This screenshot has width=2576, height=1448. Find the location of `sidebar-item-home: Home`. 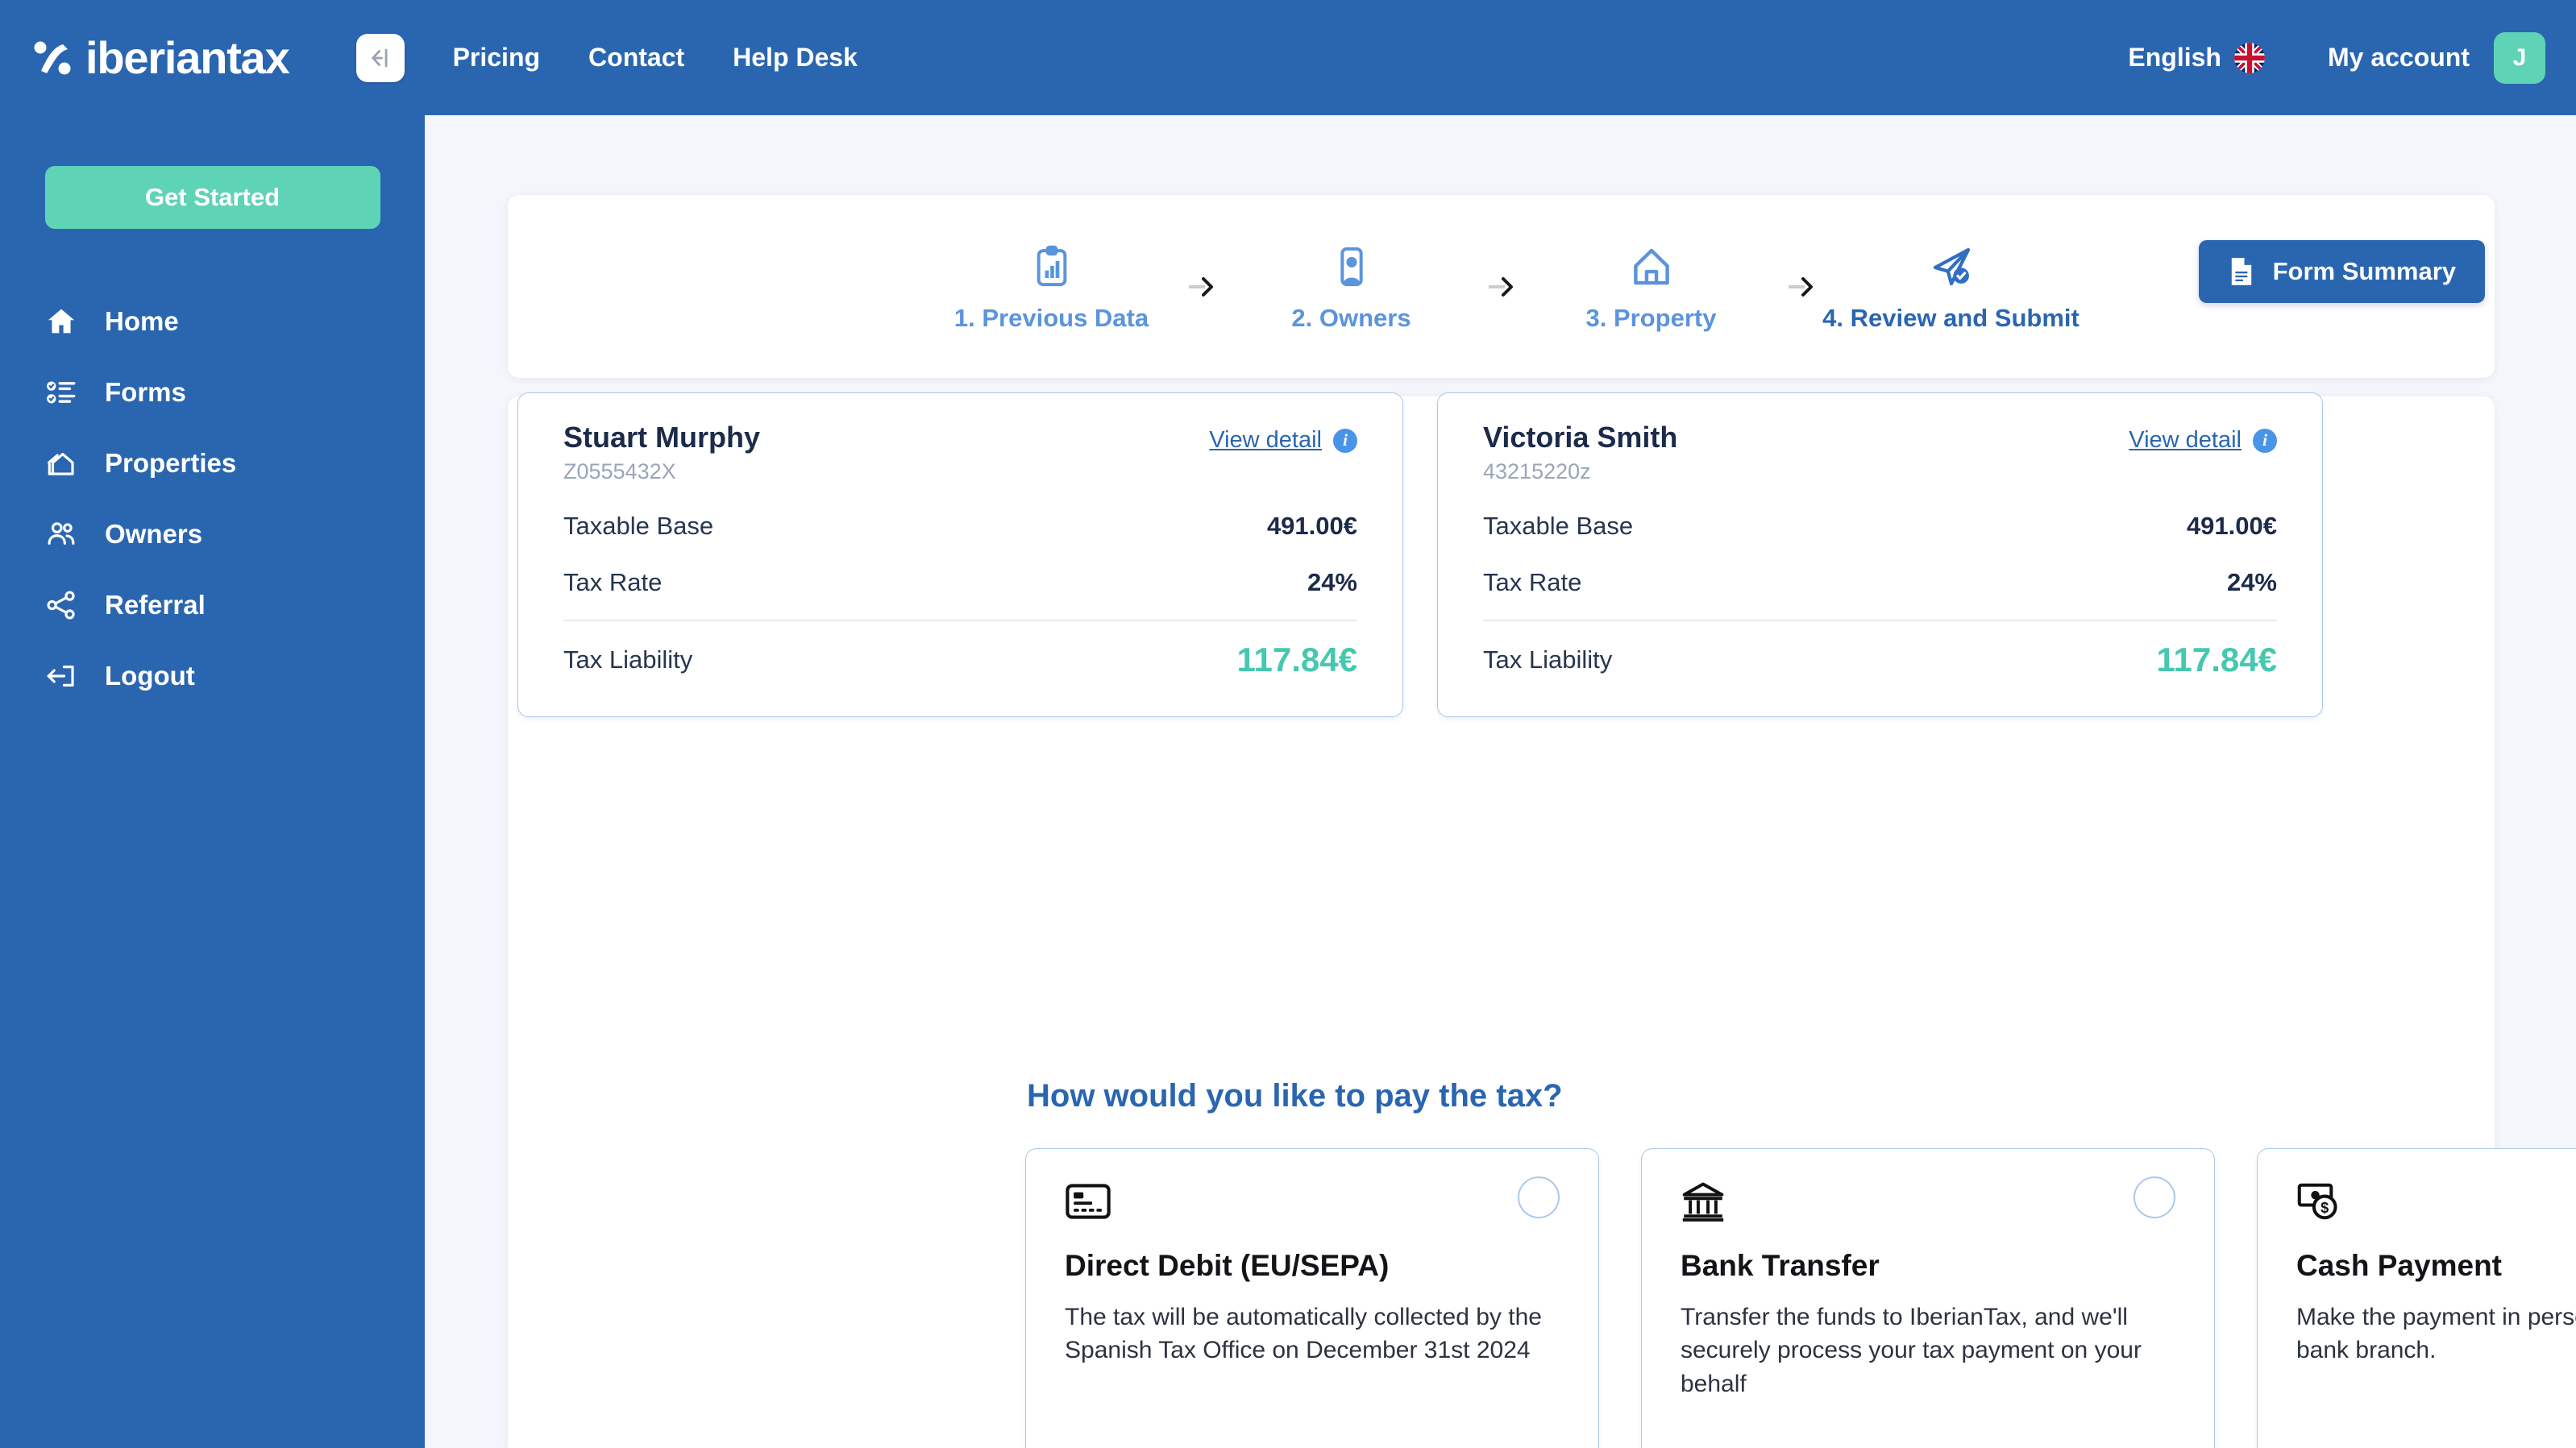

sidebar-item-home: Home is located at coordinates (212, 321).